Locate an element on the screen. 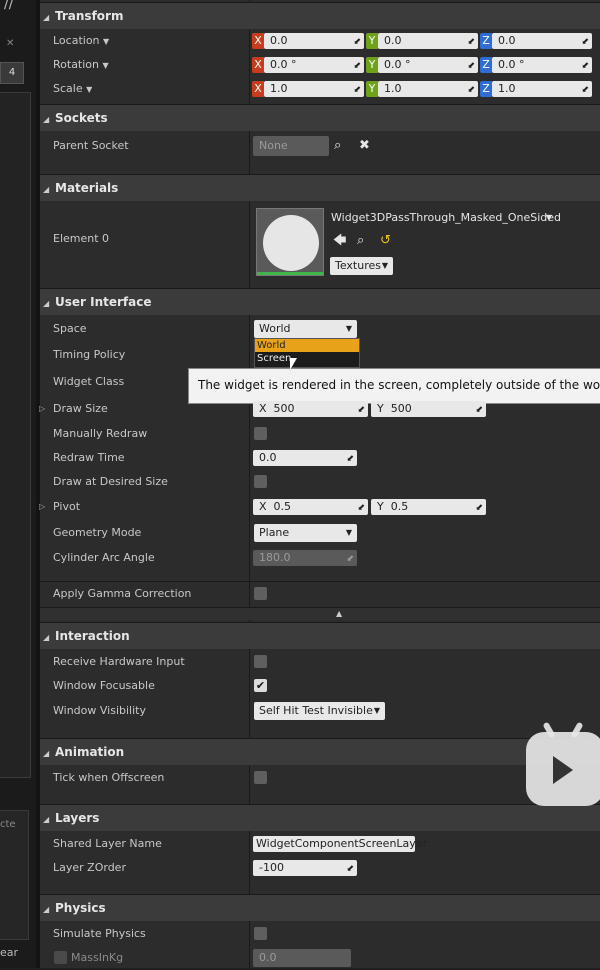 This screenshot has height=970, width=600. geometry-mode-dropdown: Plane ▼ is located at coordinates (305, 533).